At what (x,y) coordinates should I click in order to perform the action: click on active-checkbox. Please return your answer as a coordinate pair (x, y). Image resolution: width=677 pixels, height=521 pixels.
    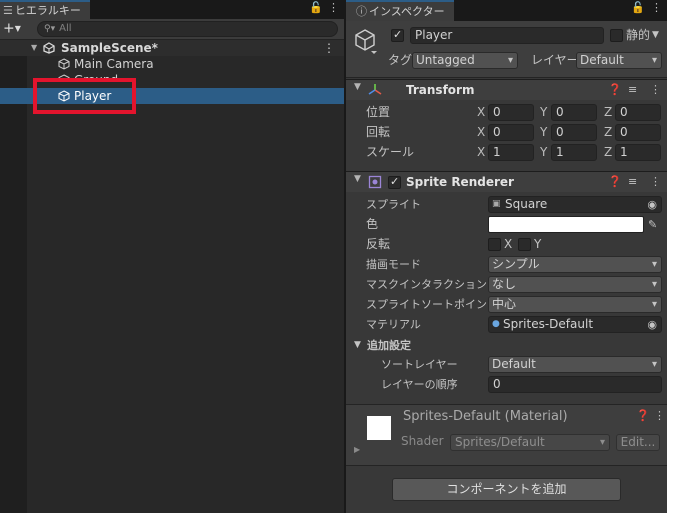
    Looking at the image, I should click on (397, 35).